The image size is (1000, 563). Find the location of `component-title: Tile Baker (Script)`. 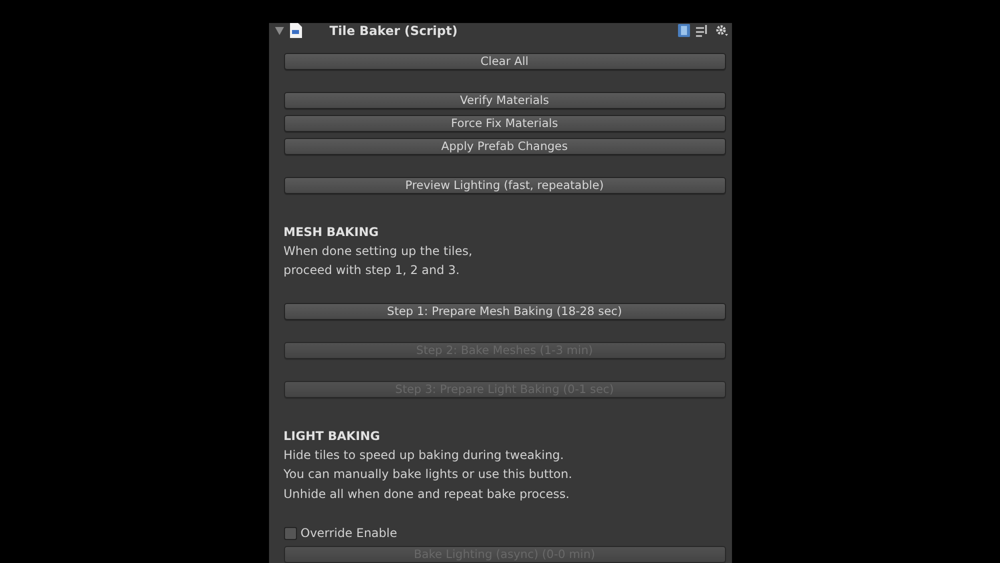

component-title: Tile Baker (Script) is located at coordinates (394, 30).